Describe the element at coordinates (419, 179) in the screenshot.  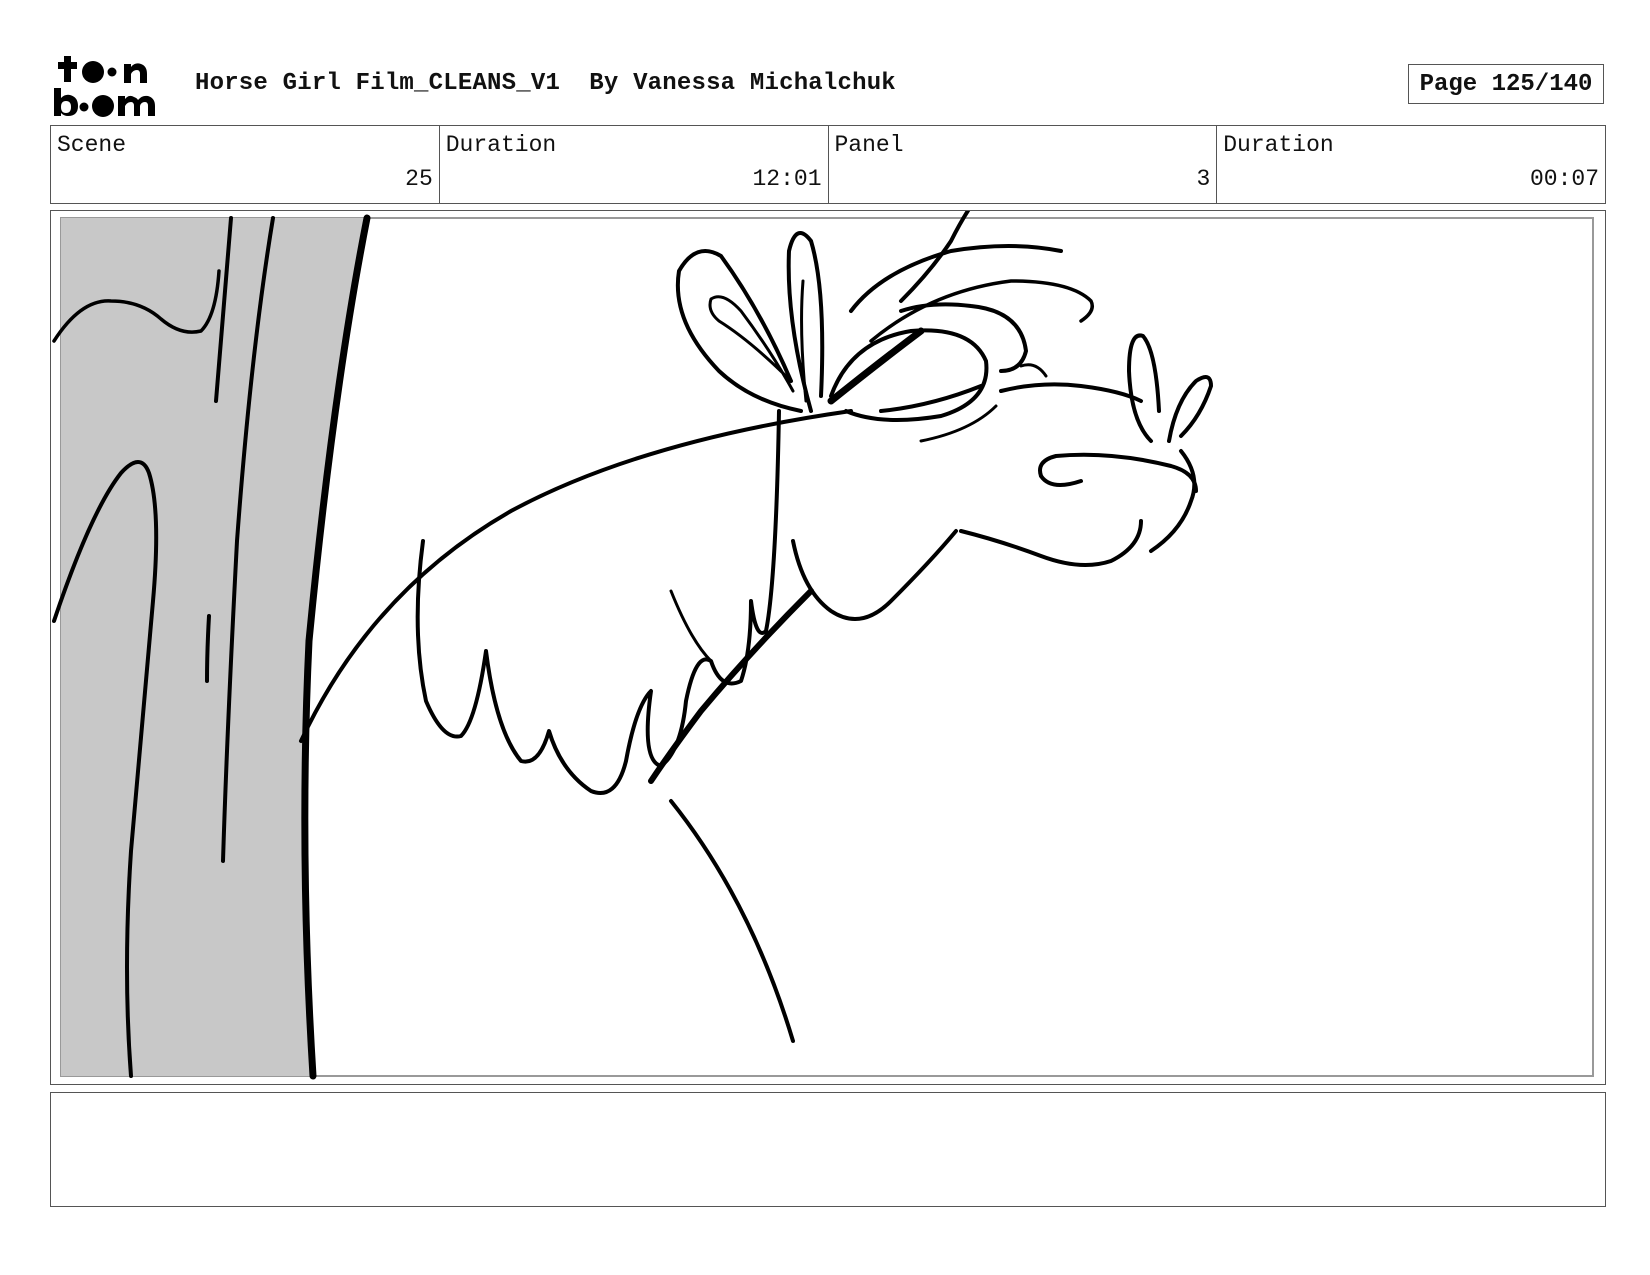
I see `scene-value: 25` at that location.